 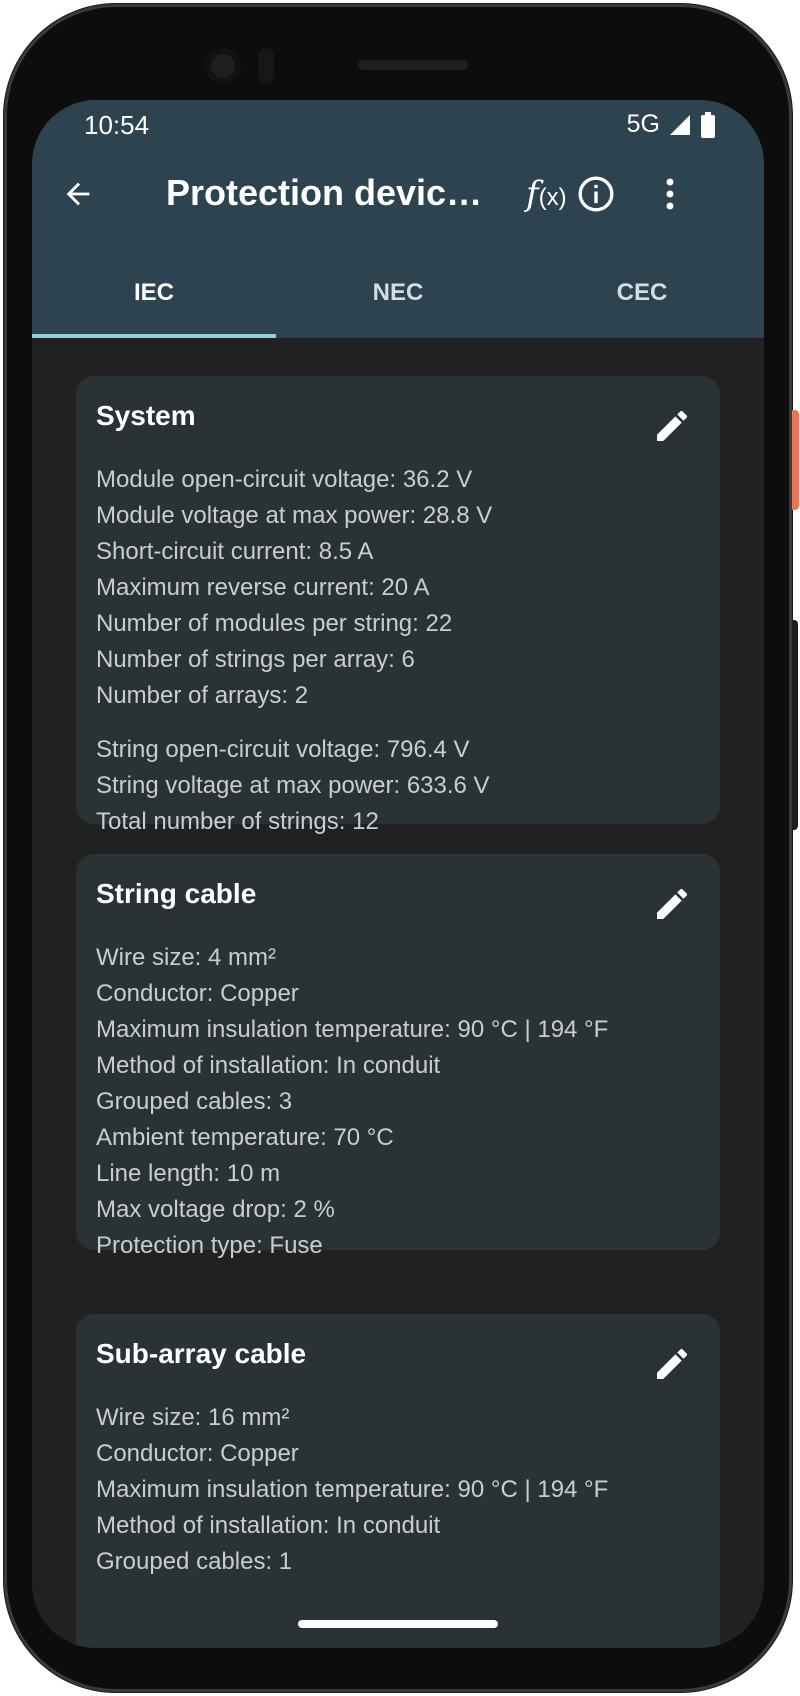 I want to click on earpiece-speaker, so click(x=413, y=65).